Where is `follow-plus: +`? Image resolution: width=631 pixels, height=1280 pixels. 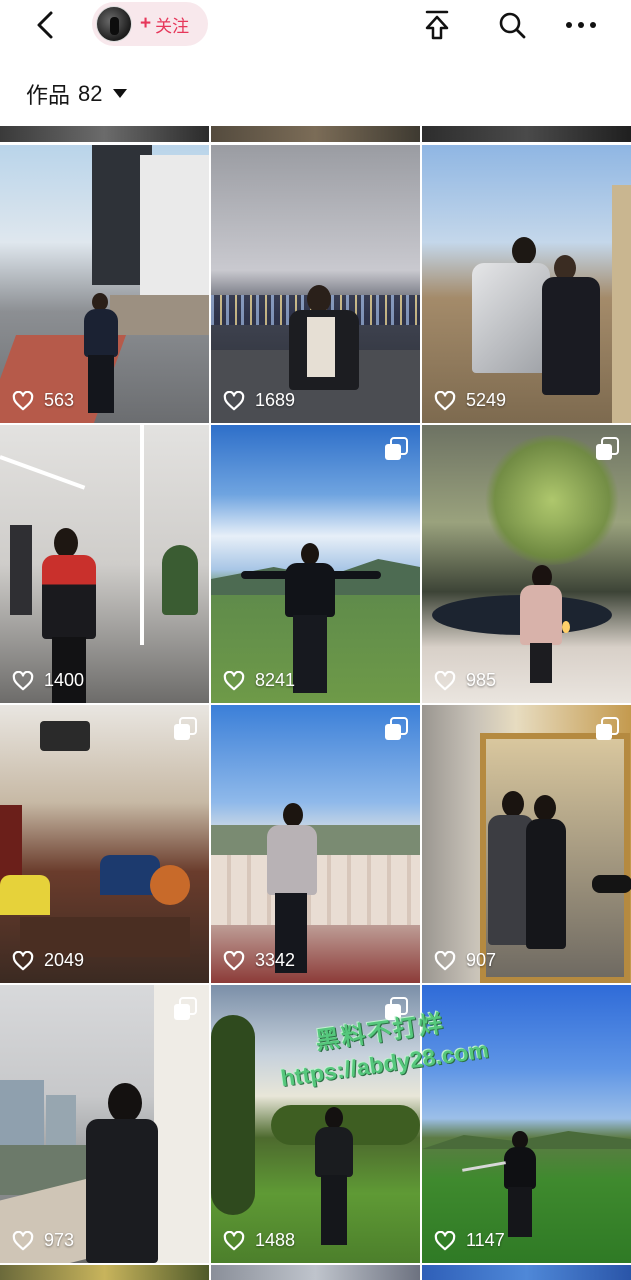
follow-plus: + is located at coordinates (146, 23).